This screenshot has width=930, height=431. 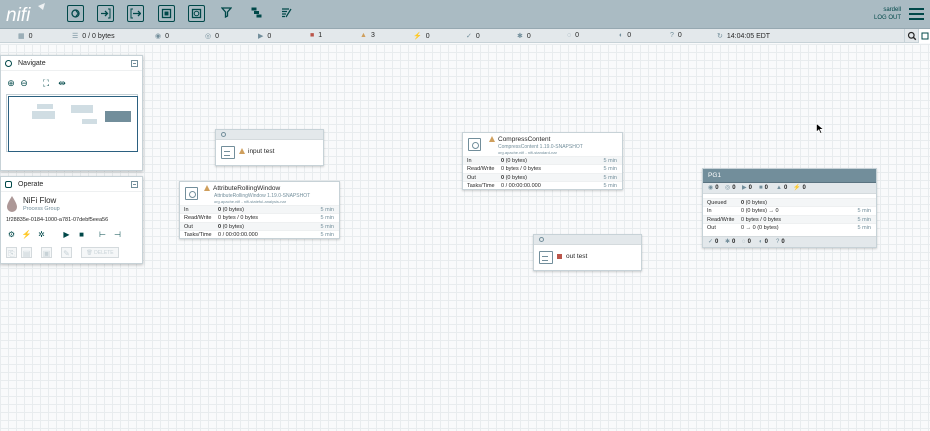 What do you see at coordinates (117, 234) in the screenshot?
I see `upload-template-icon: ⊣` at bounding box center [117, 234].